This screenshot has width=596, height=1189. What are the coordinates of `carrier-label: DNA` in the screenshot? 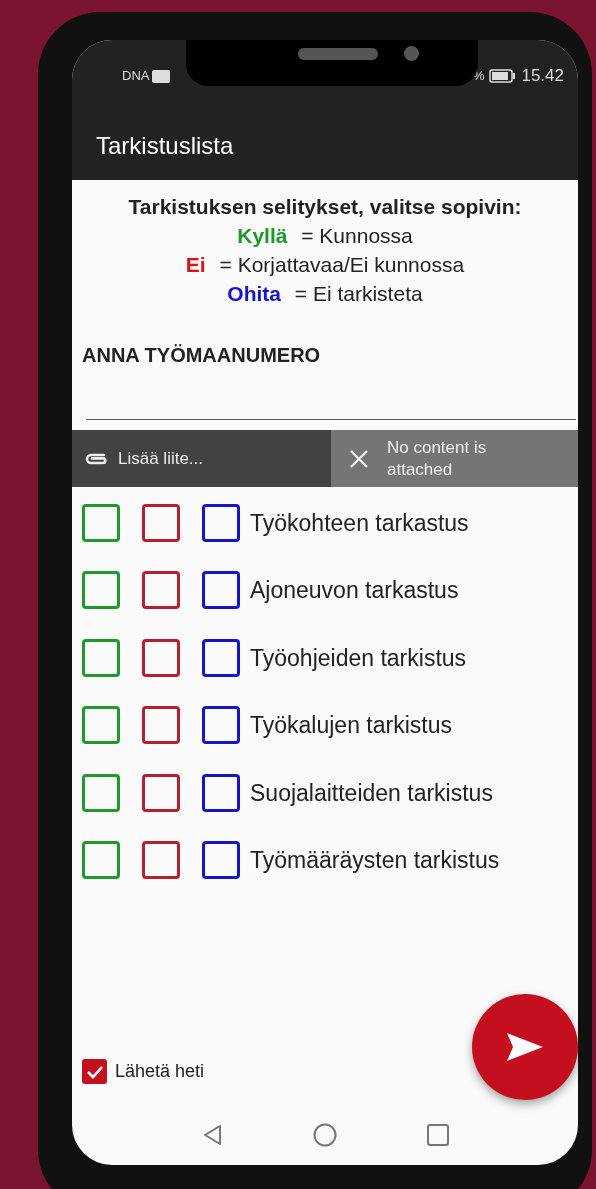 It's located at (136, 76).